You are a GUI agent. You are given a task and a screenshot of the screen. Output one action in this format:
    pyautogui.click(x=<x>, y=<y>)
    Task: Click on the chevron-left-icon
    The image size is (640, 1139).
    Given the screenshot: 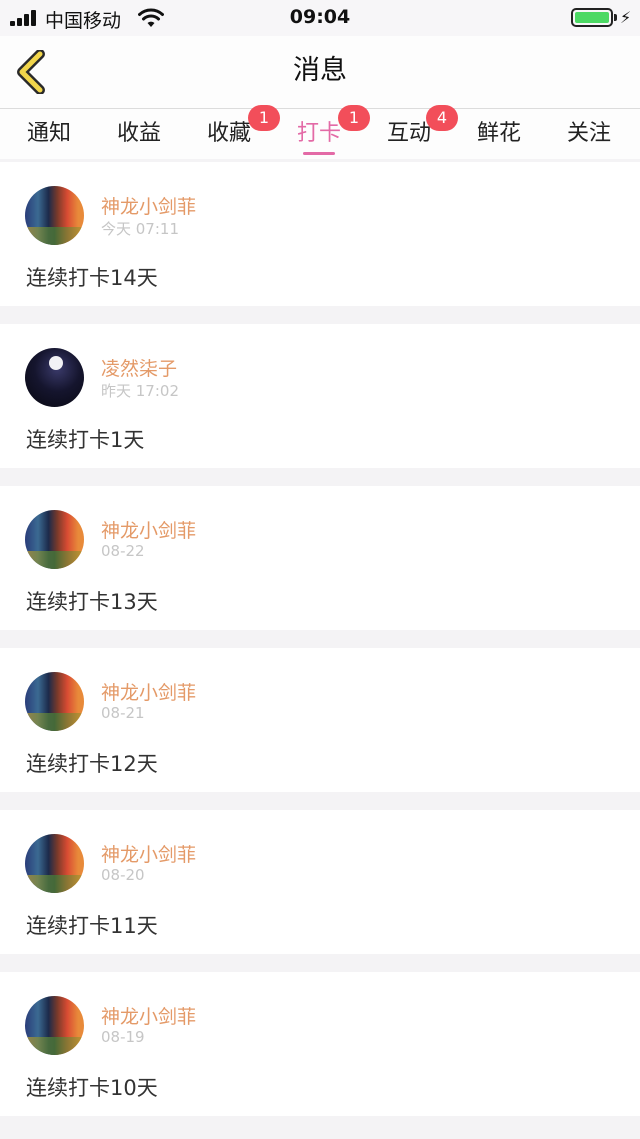 What is the action you would take?
    pyautogui.click(x=31, y=72)
    